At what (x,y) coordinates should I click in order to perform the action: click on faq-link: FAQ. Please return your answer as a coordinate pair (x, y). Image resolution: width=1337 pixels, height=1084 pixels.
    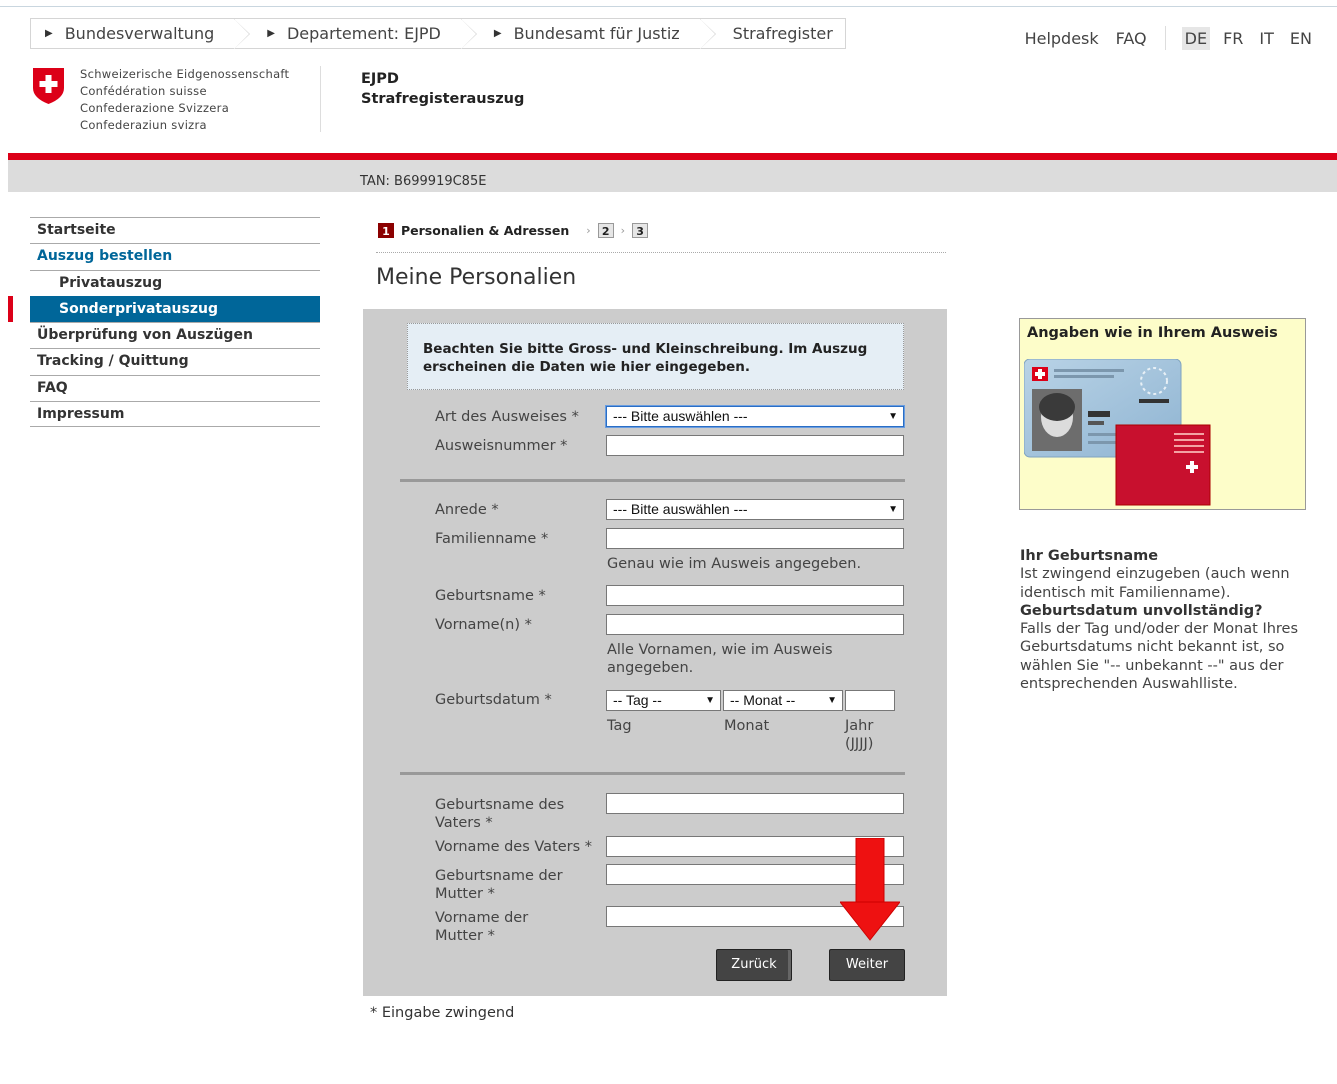
    Looking at the image, I should click on (1131, 38).